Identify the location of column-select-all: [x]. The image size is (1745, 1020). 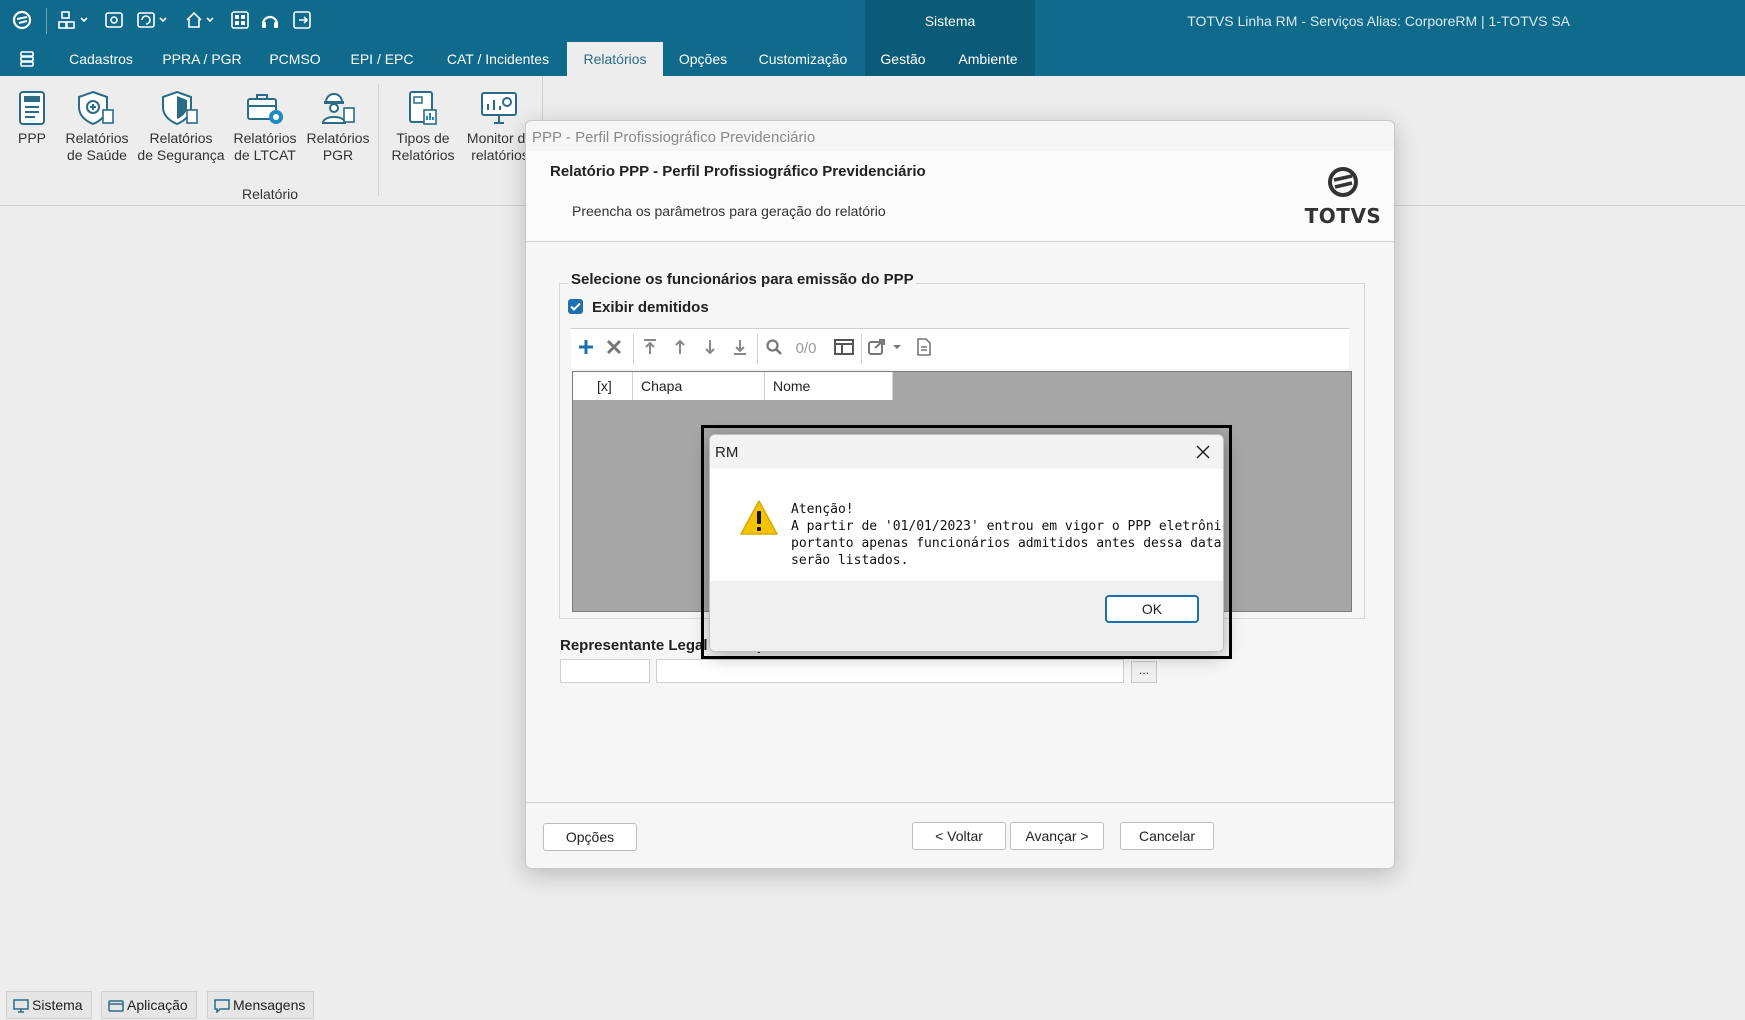
(603, 386).